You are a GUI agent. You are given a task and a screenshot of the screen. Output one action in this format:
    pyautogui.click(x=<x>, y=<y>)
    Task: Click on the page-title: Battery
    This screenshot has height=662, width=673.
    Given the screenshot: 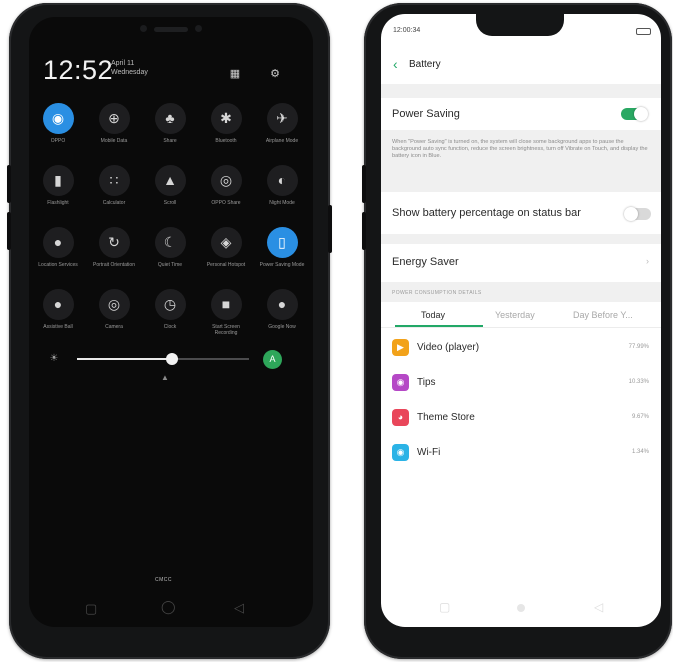 What is the action you would take?
    pyautogui.click(x=425, y=64)
    